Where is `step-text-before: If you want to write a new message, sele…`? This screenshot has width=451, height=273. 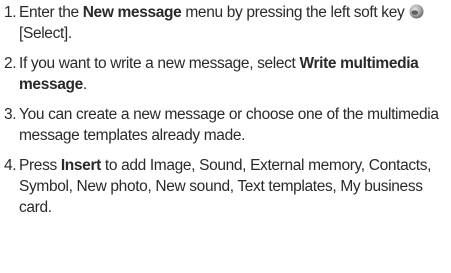
step-text-before: If you want to write a new message, sele… is located at coordinates (159, 63).